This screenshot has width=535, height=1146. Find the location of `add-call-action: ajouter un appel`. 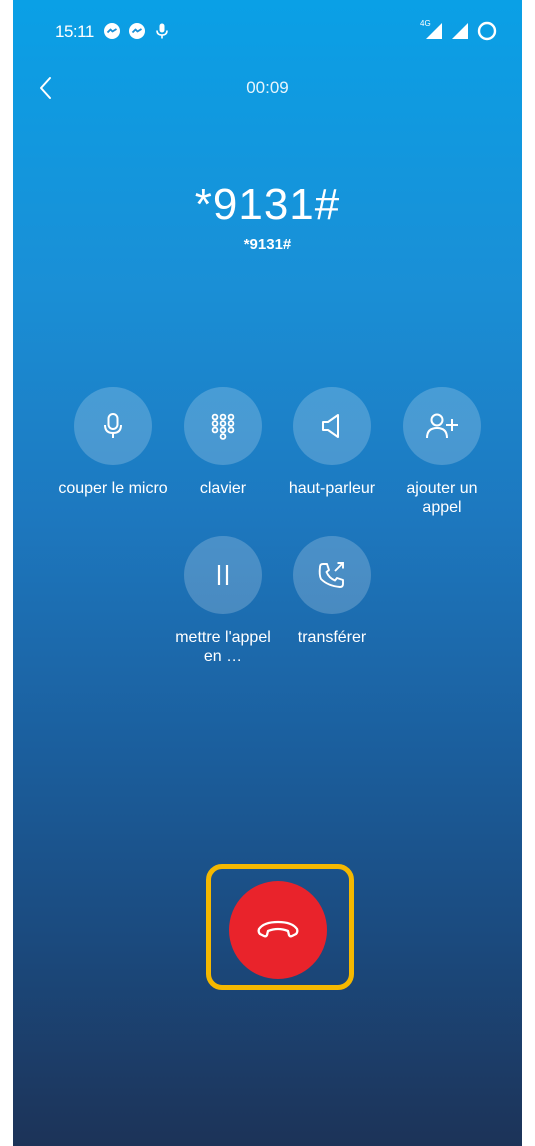

add-call-action: ajouter un appel is located at coordinates (442, 452).